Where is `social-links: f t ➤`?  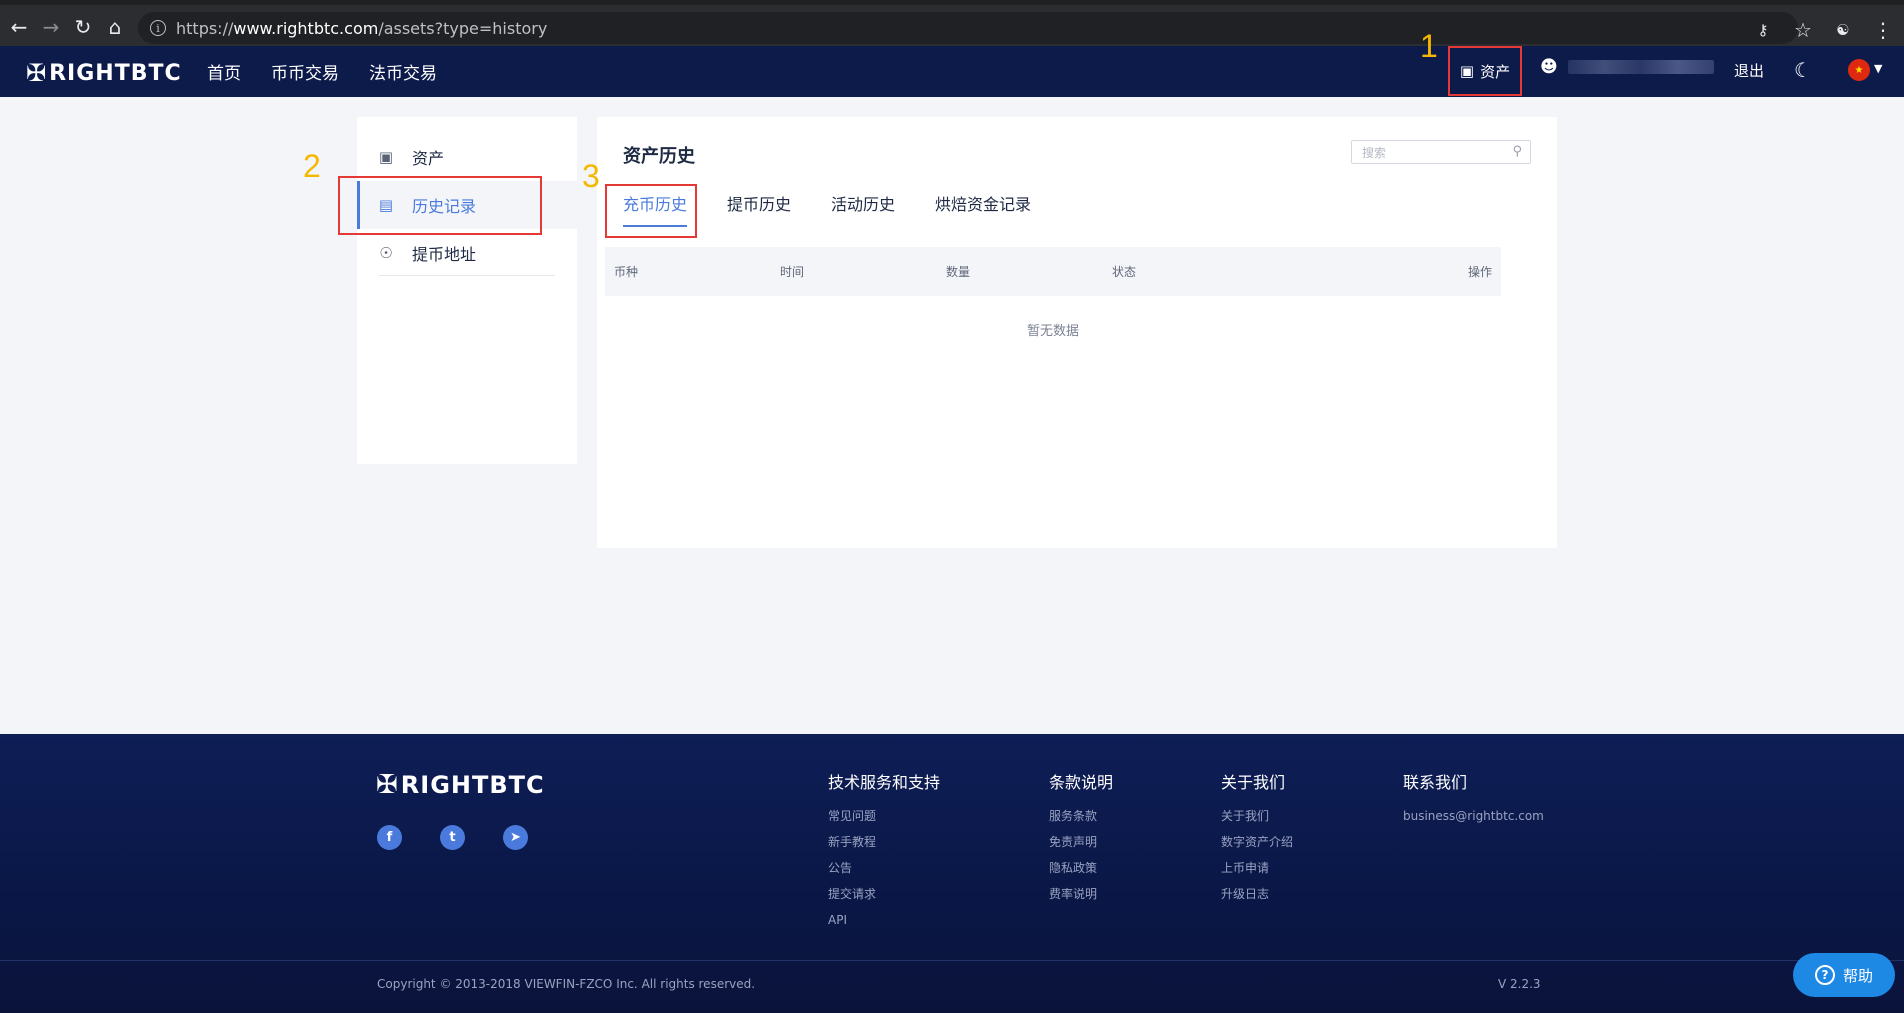 social-links: f t ➤ is located at coordinates (452, 837).